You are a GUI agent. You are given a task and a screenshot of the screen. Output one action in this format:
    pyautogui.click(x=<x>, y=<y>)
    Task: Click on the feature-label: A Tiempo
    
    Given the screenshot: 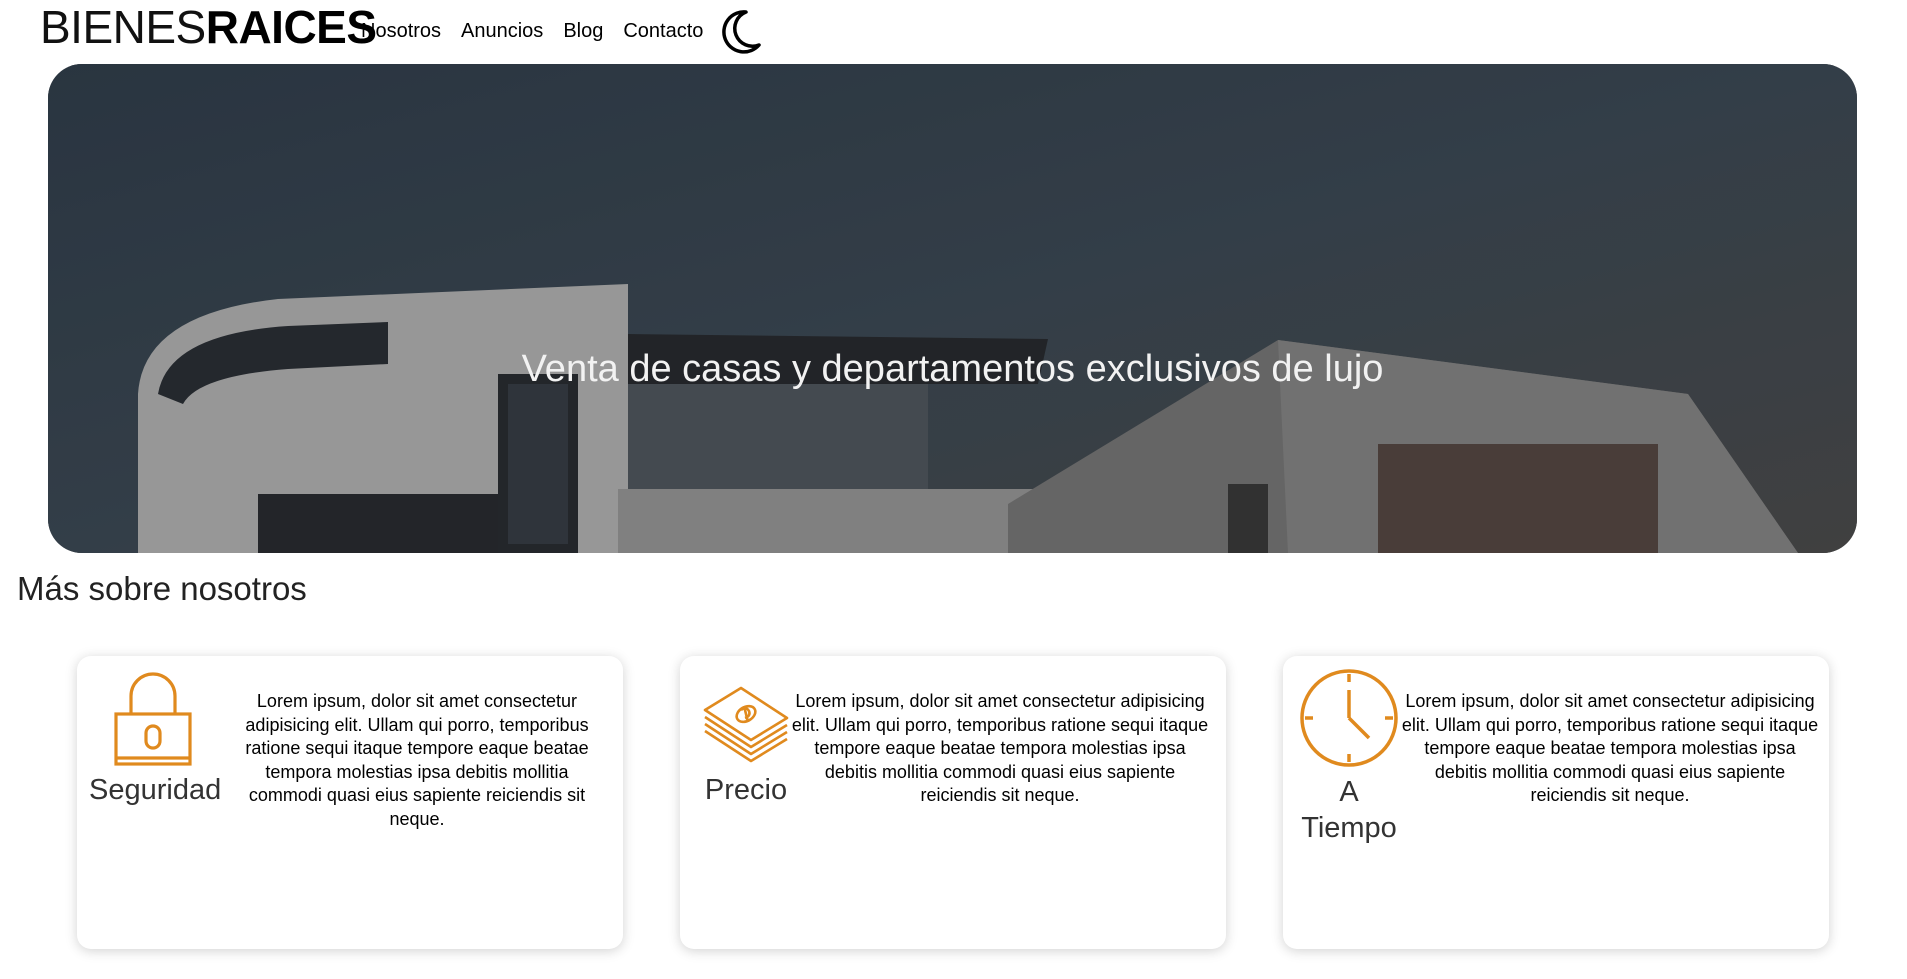 What is the action you would take?
    pyautogui.click(x=1349, y=810)
    